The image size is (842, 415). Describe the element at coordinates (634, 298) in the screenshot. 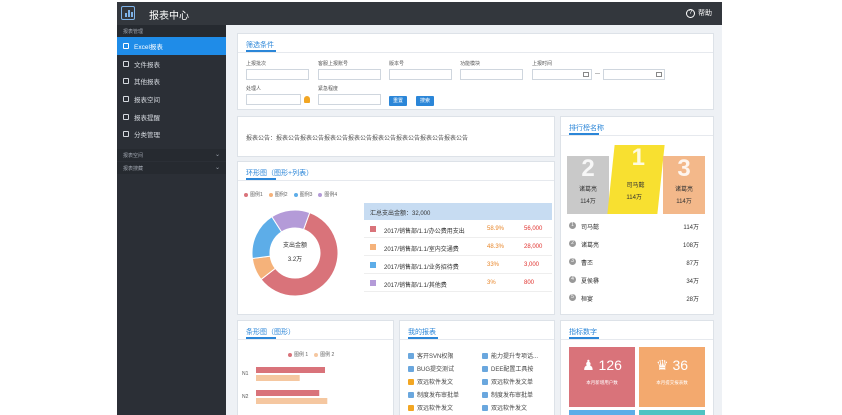

I see `ranking-list-item: 5 桓宴 28万` at that location.